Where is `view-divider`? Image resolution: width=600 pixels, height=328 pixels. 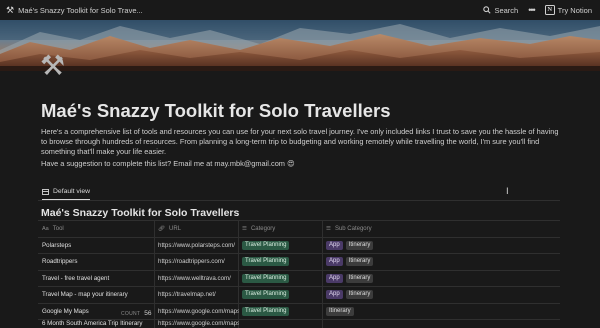
view-divider is located at coordinates (299, 200).